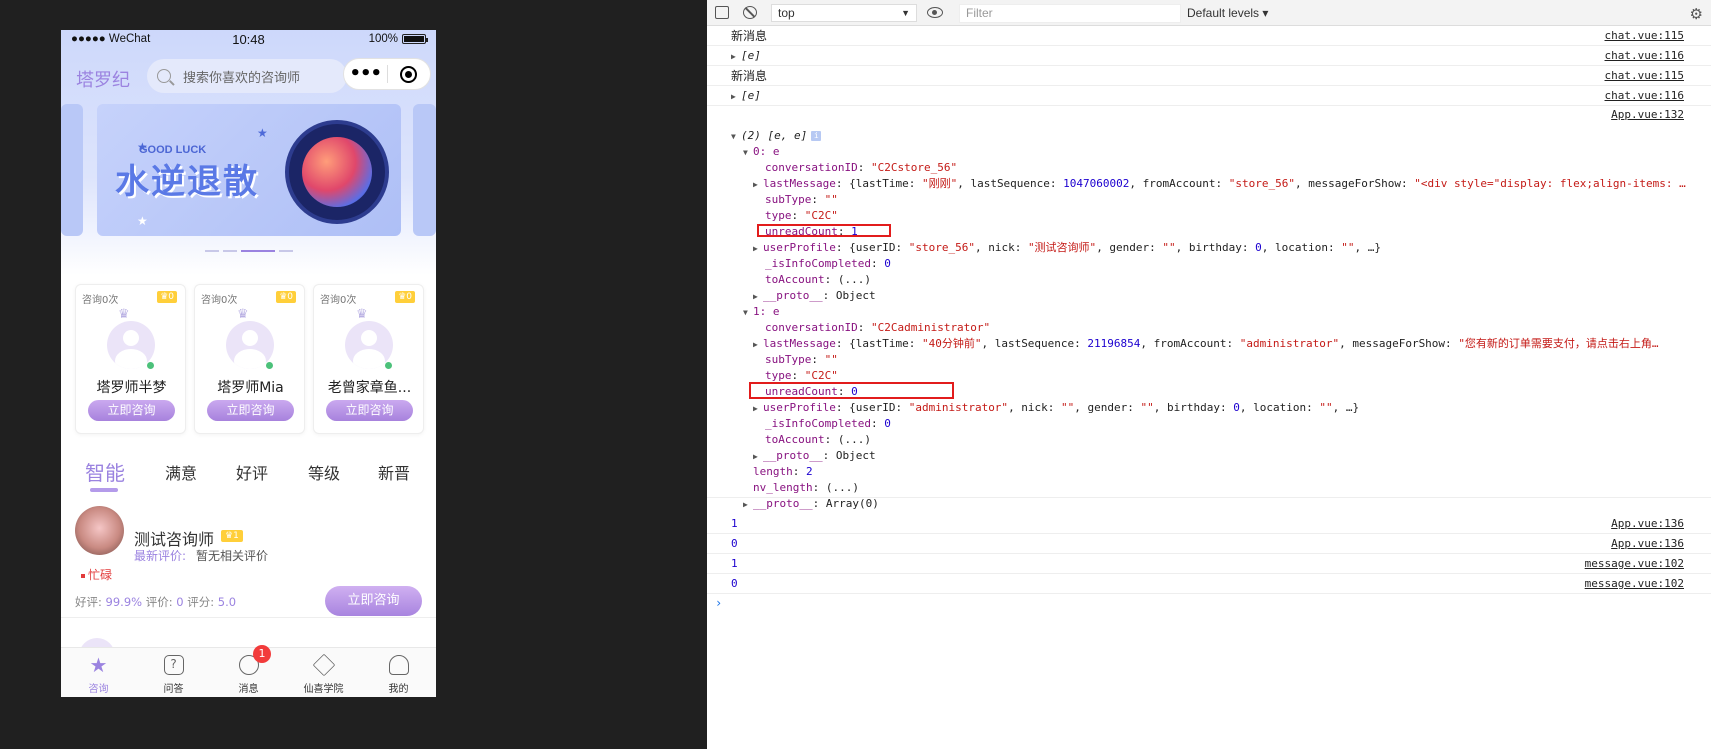 This screenshot has height=749, width=1711. What do you see at coordinates (365, 74) in the screenshot?
I see `more-menu-button: •••` at bounding box center [365, 74].